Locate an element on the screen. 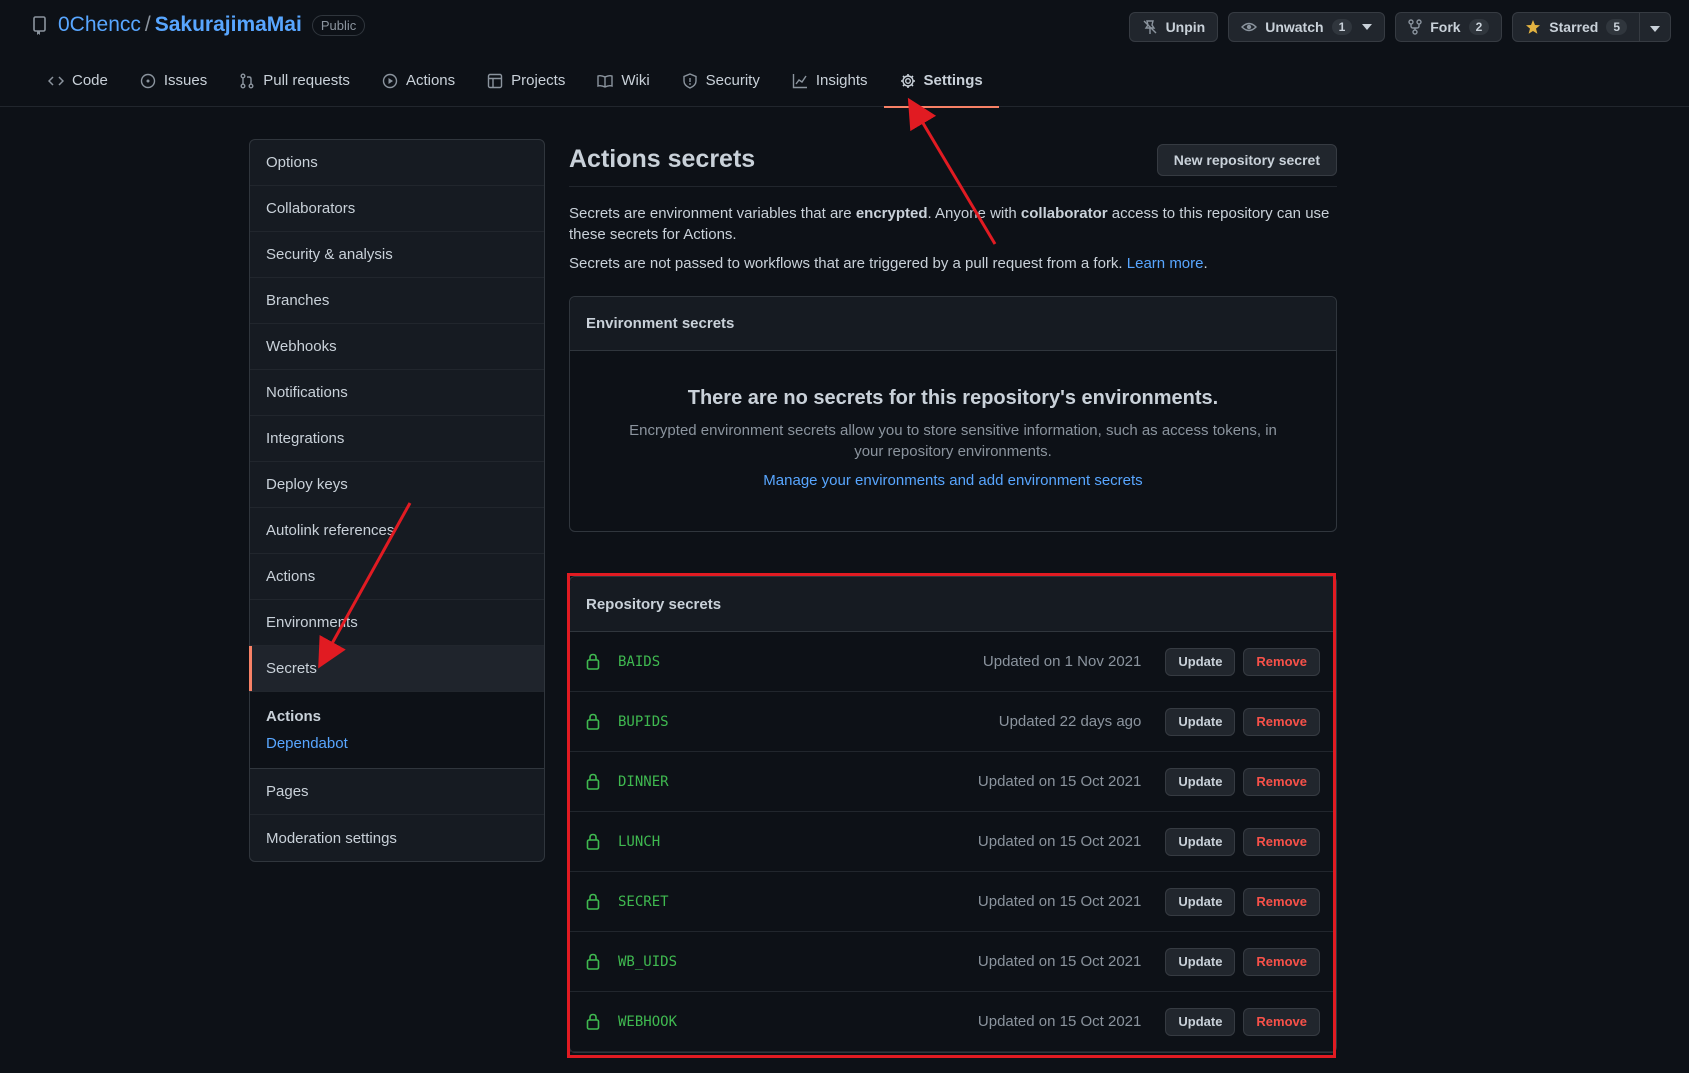 This screenshot has height=1073, width=1689. sidebar-item-collaborators: Collaborators is located at coordinates (397, 209).